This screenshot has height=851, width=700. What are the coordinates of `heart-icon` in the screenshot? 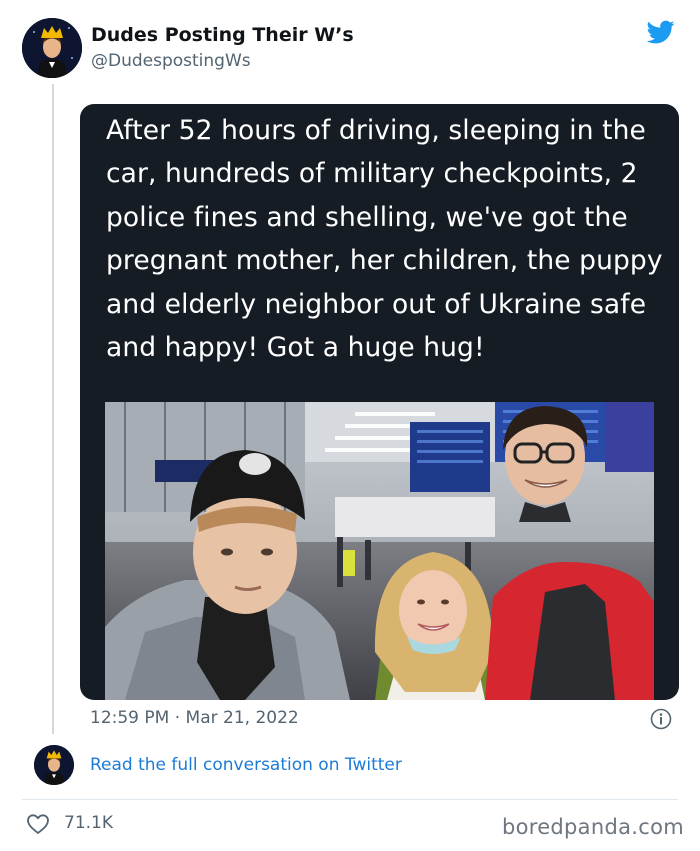 It's located at (38, 824).